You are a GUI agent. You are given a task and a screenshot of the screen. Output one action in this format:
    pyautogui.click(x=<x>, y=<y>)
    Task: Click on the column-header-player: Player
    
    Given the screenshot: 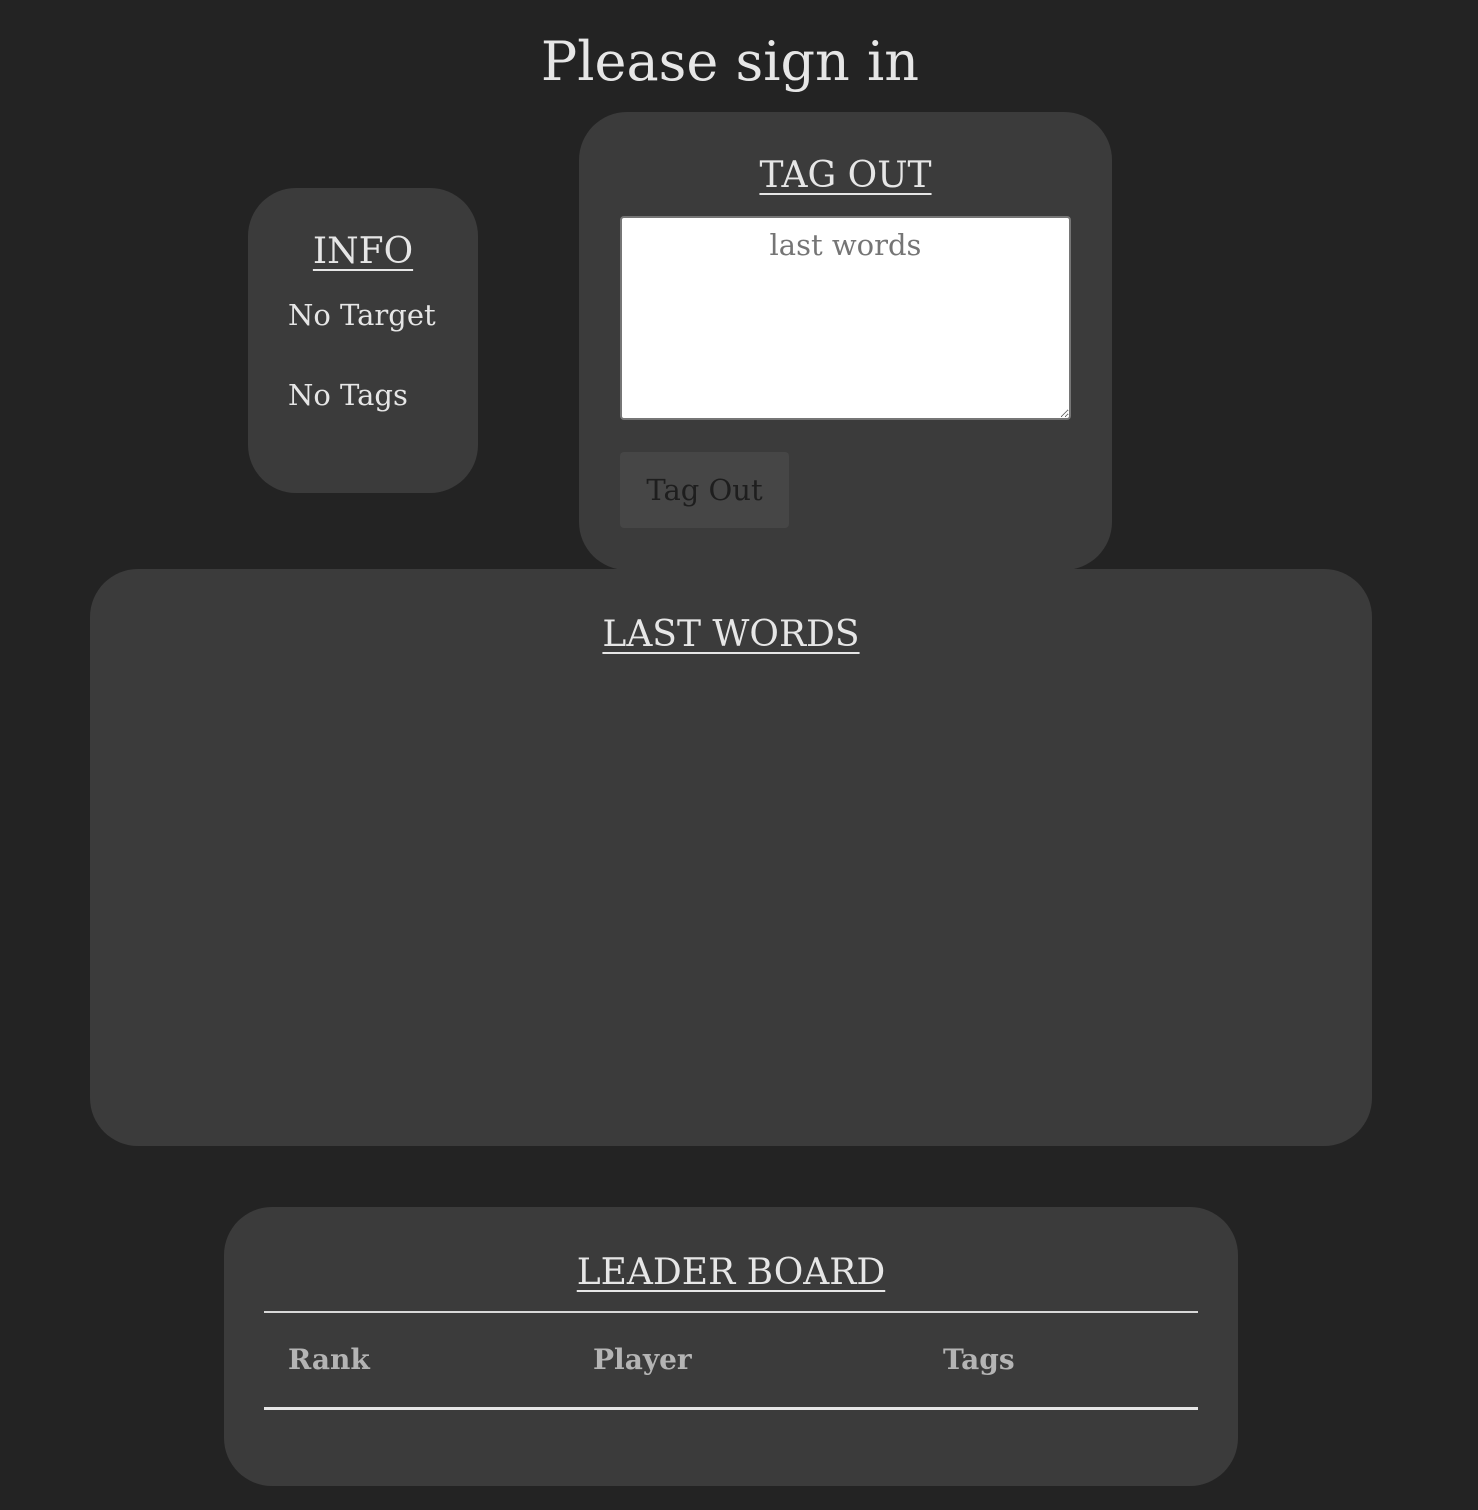 What is the action you would take?
    pyautogui.click(x=744, y=1360)
    